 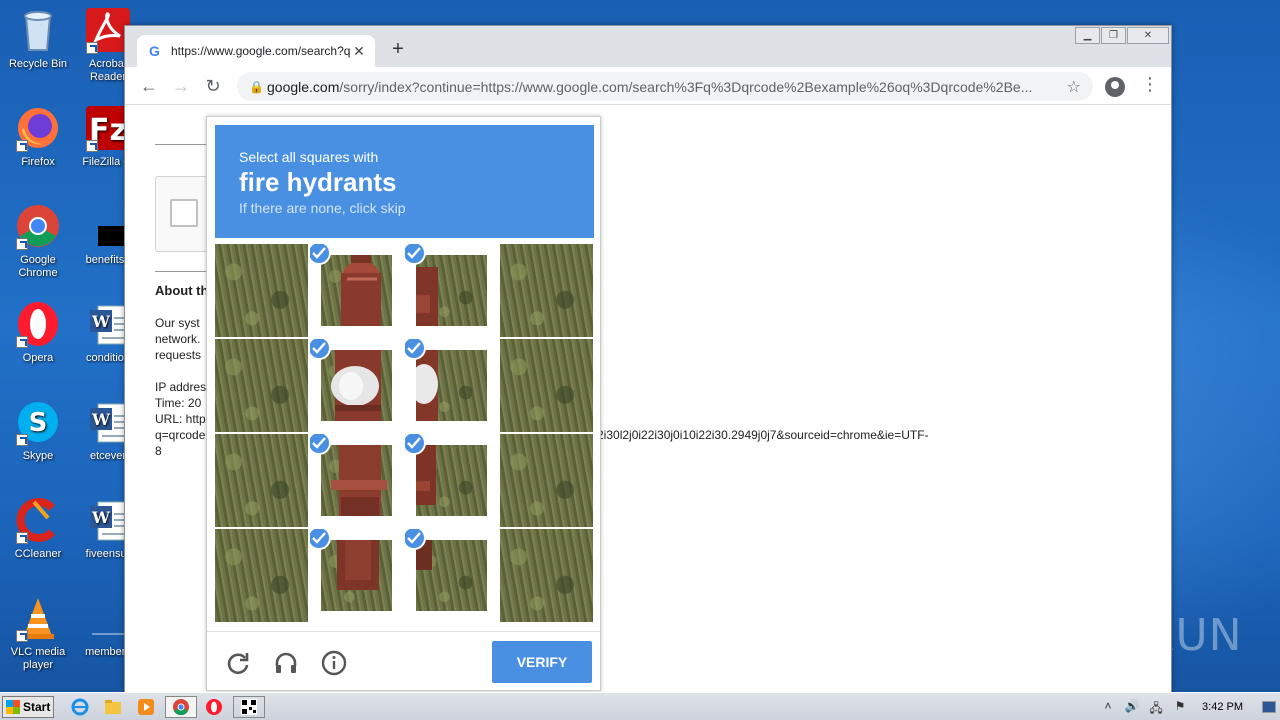 What do you see at coordinates (309, 157) in the screenshot?
I see `challenge-instruction: Select all squares with` at bounding box center [309, 157].